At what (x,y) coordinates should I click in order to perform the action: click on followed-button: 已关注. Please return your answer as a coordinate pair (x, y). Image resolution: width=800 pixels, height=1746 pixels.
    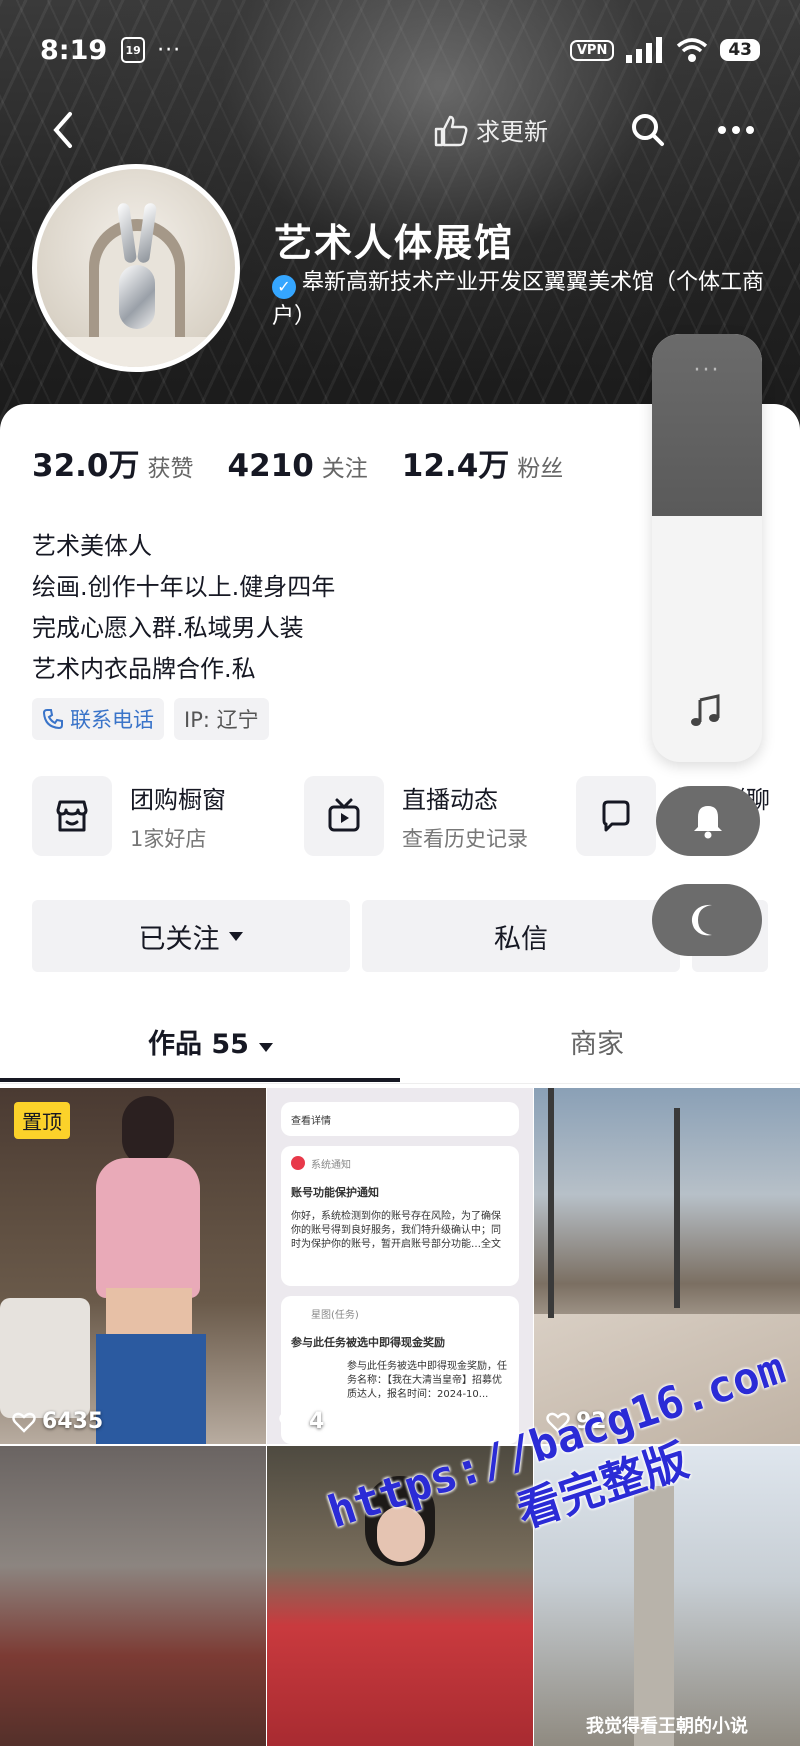
    Looking at the image, I should click on (191, 936).